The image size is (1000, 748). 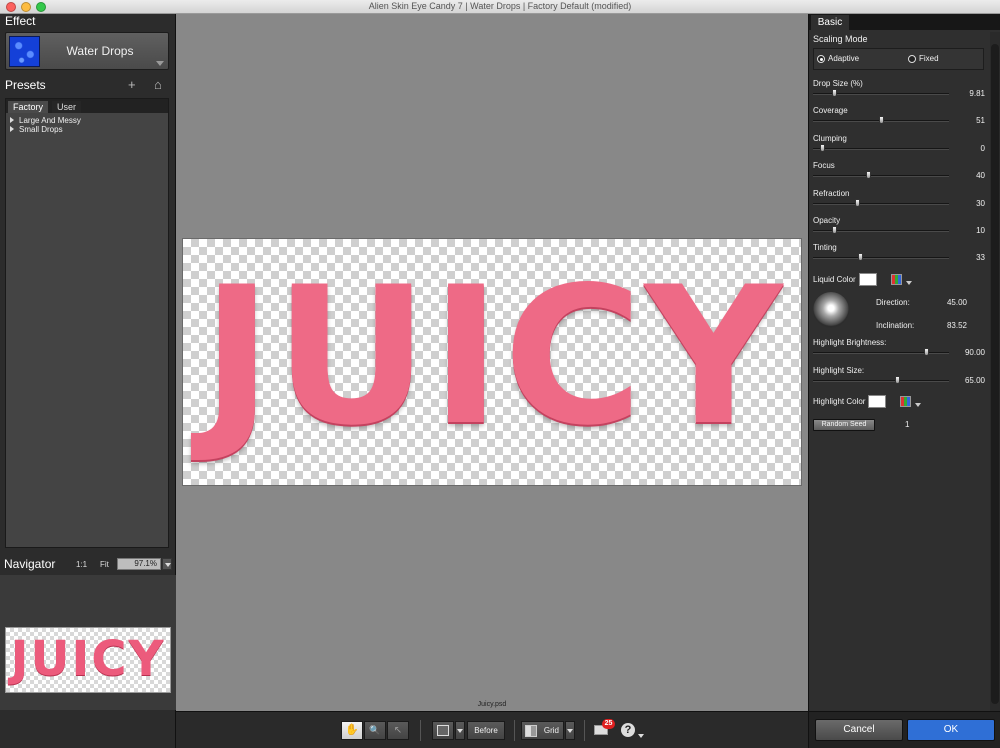 I want to click on notifications-icon: 25, so click(x=604, y=727).